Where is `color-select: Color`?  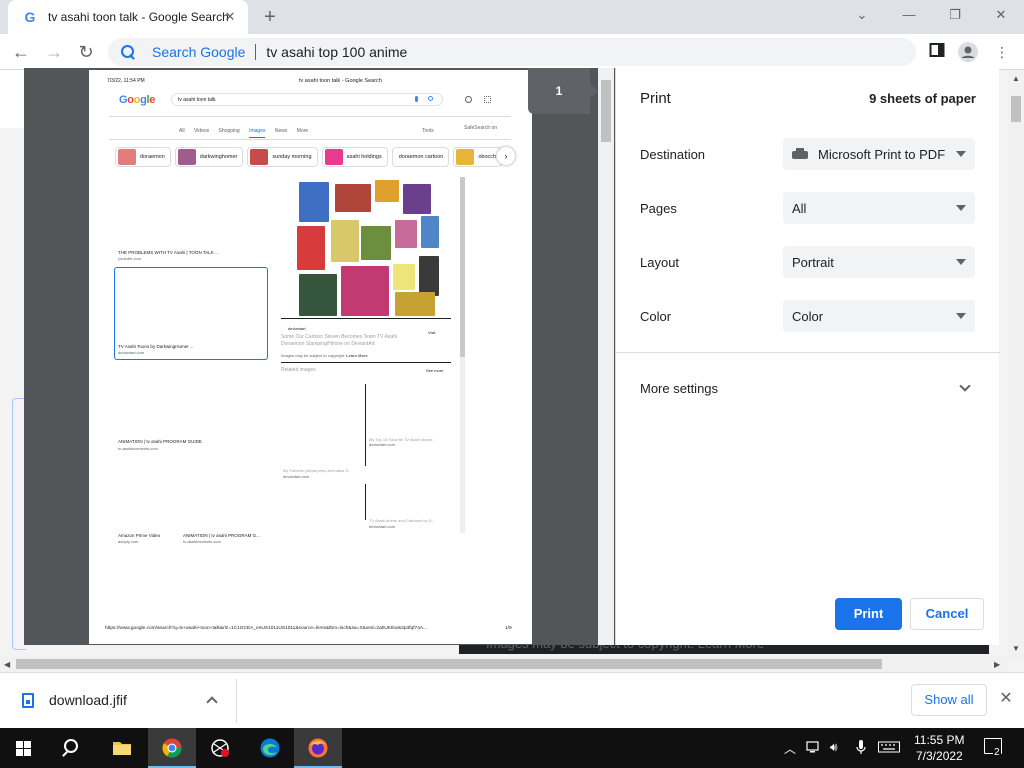
color-select: Color is located at coordinates (879, 316).